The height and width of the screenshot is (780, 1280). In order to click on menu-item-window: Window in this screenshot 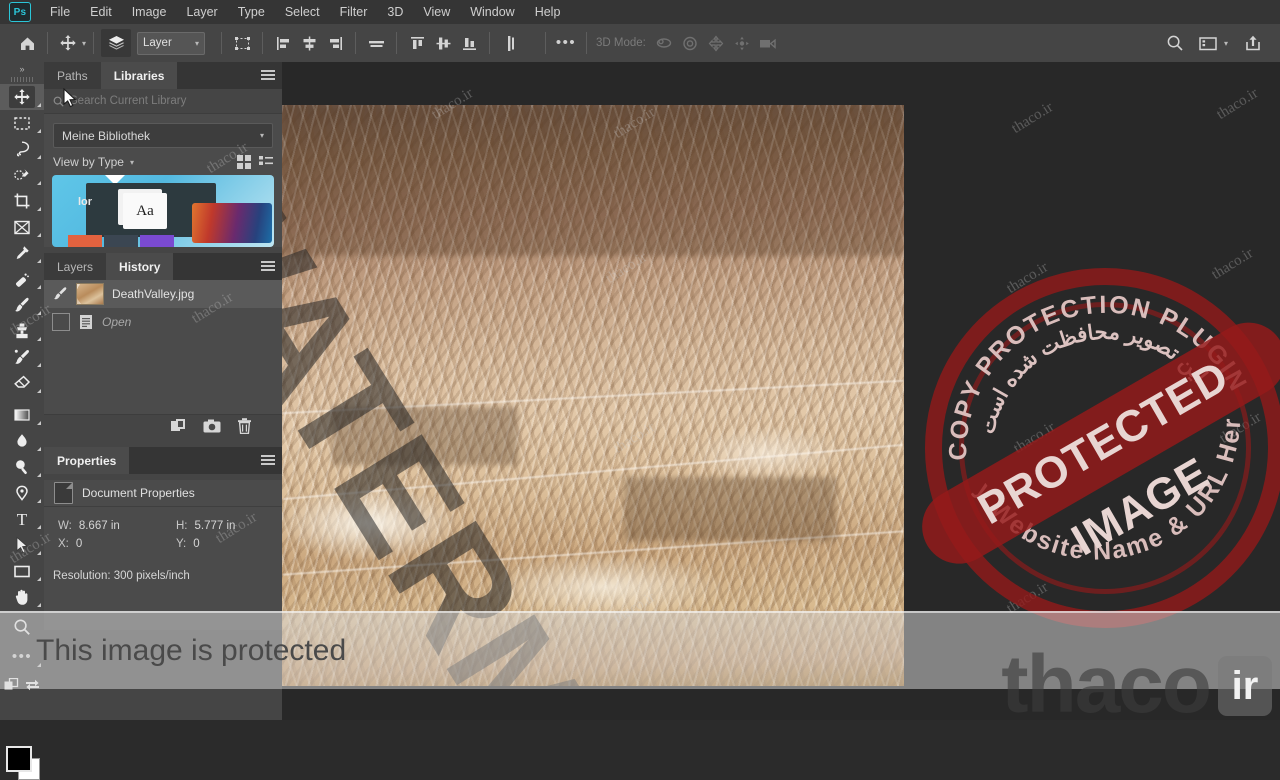, I will do `click(492, 12)`.